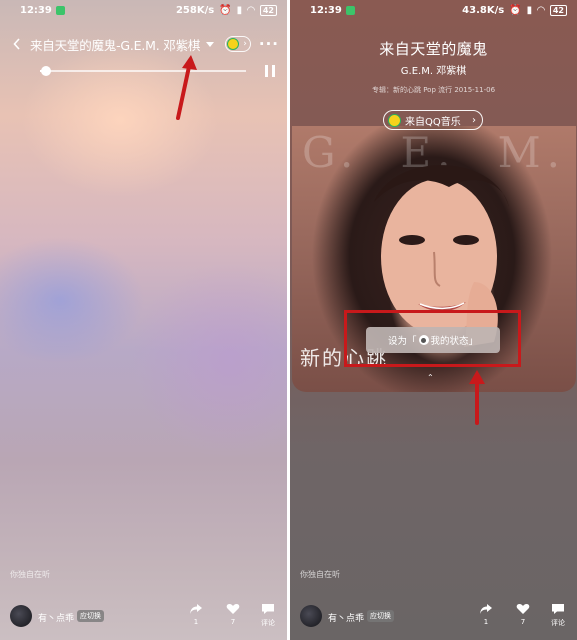 The image size is (577, 640). Describe the element at coordinates (433, 10) in the screenshot. I see `status-bar: 12:39 43.8K/s ⏰ ▮ ◠ 42` at that location.